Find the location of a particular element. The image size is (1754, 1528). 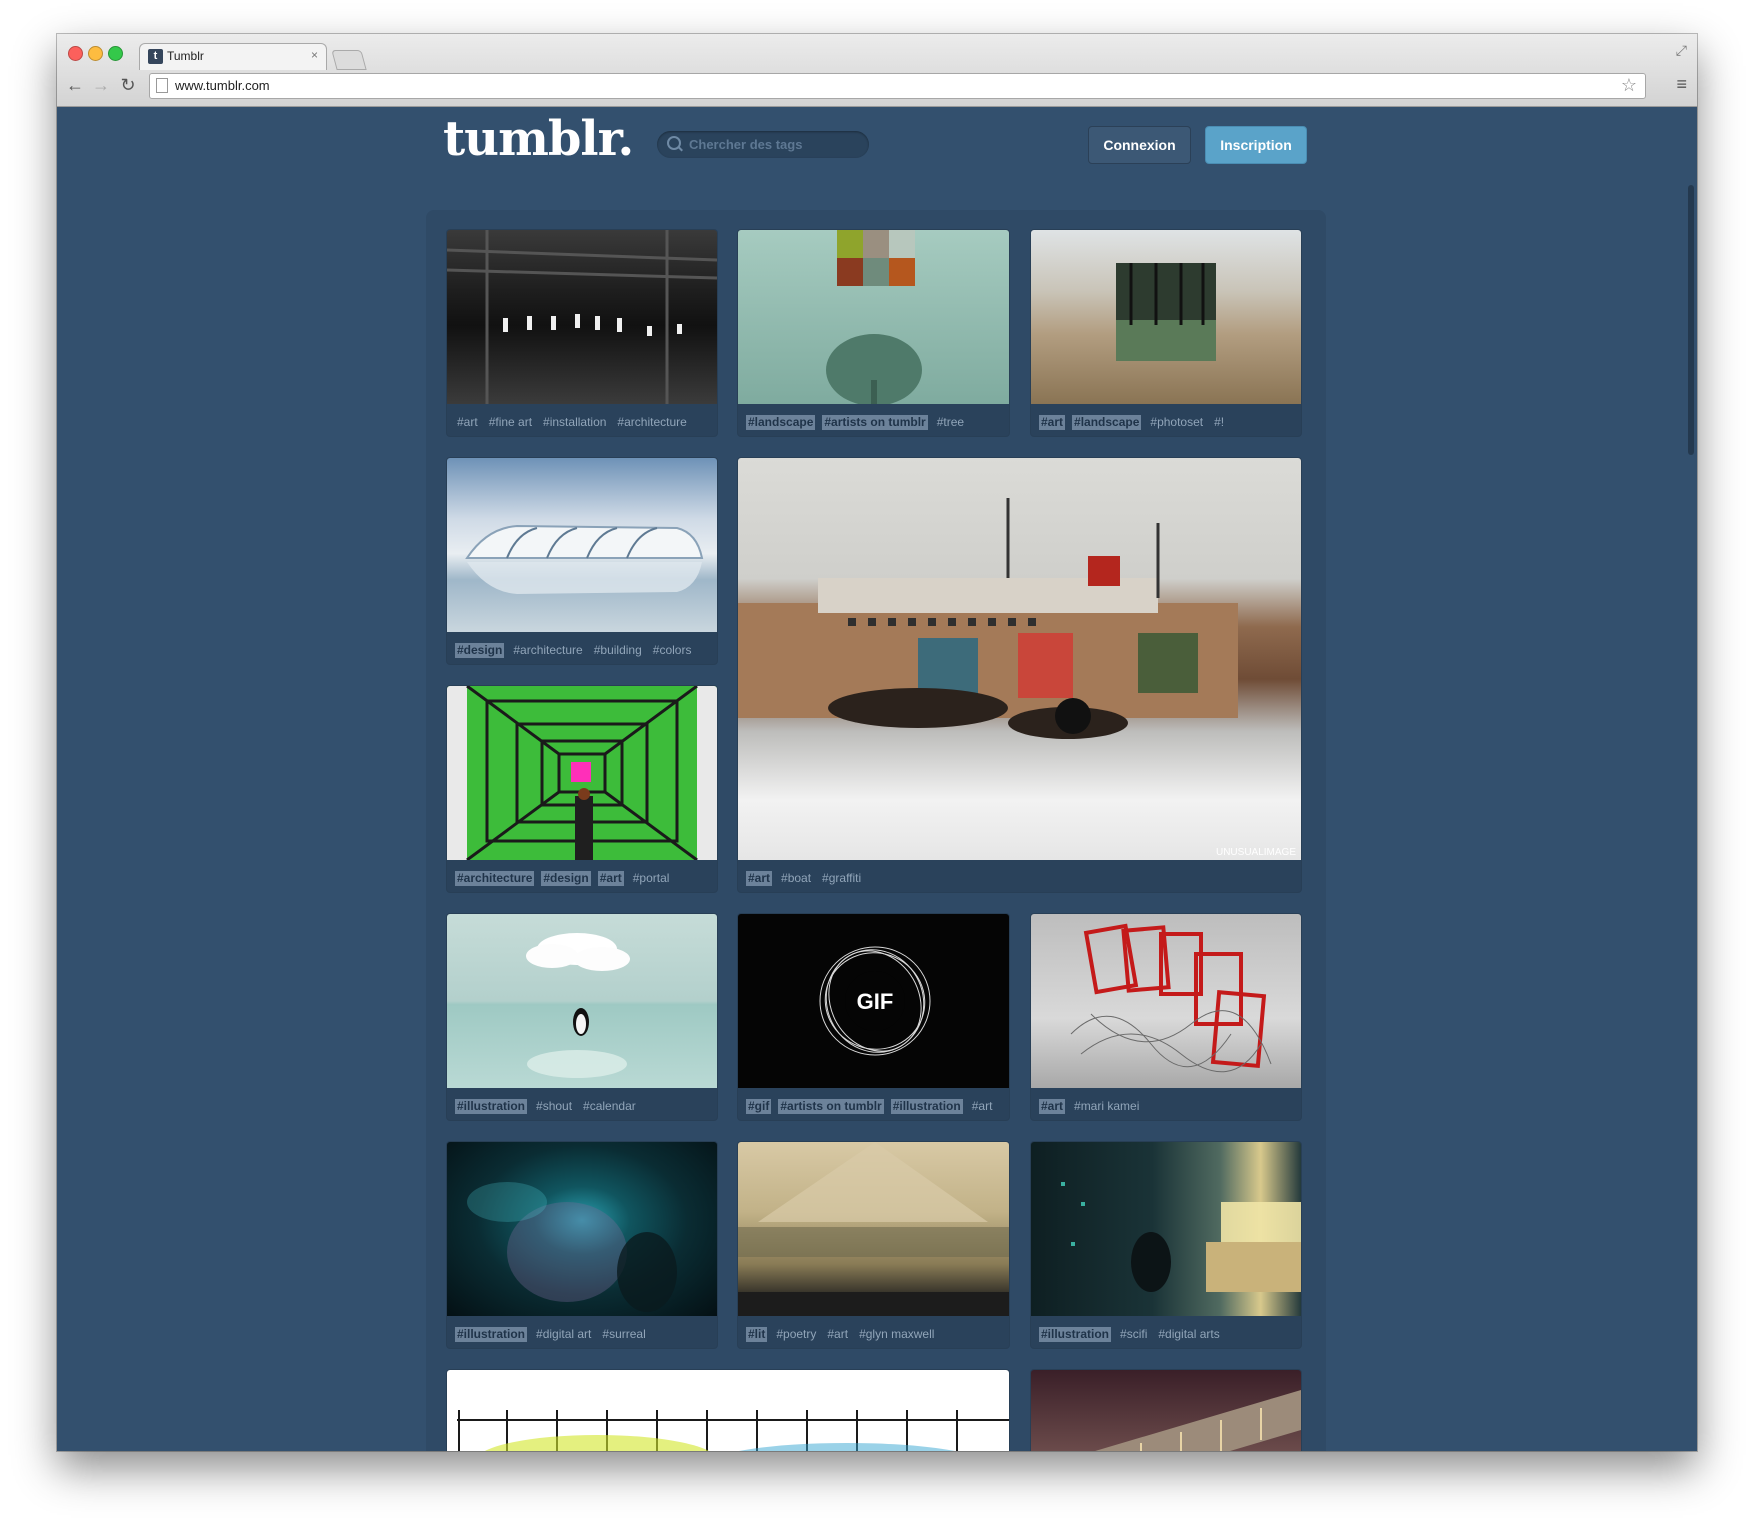

new-tab-button is located at coordinates (349, 60).